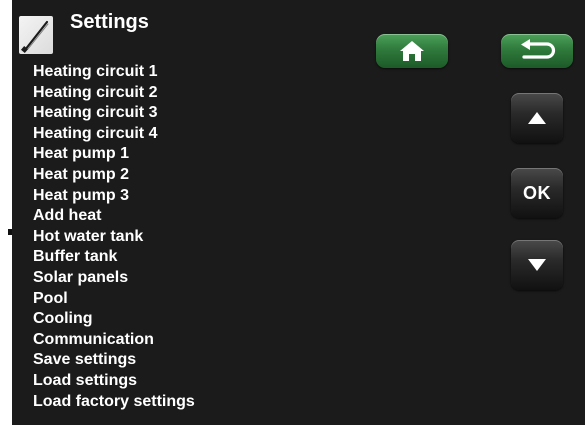  What do you see at coordinates (114, 340) in the screenshot?
I see `menu-item-communication: Communication` at bounding box center [114, 340].